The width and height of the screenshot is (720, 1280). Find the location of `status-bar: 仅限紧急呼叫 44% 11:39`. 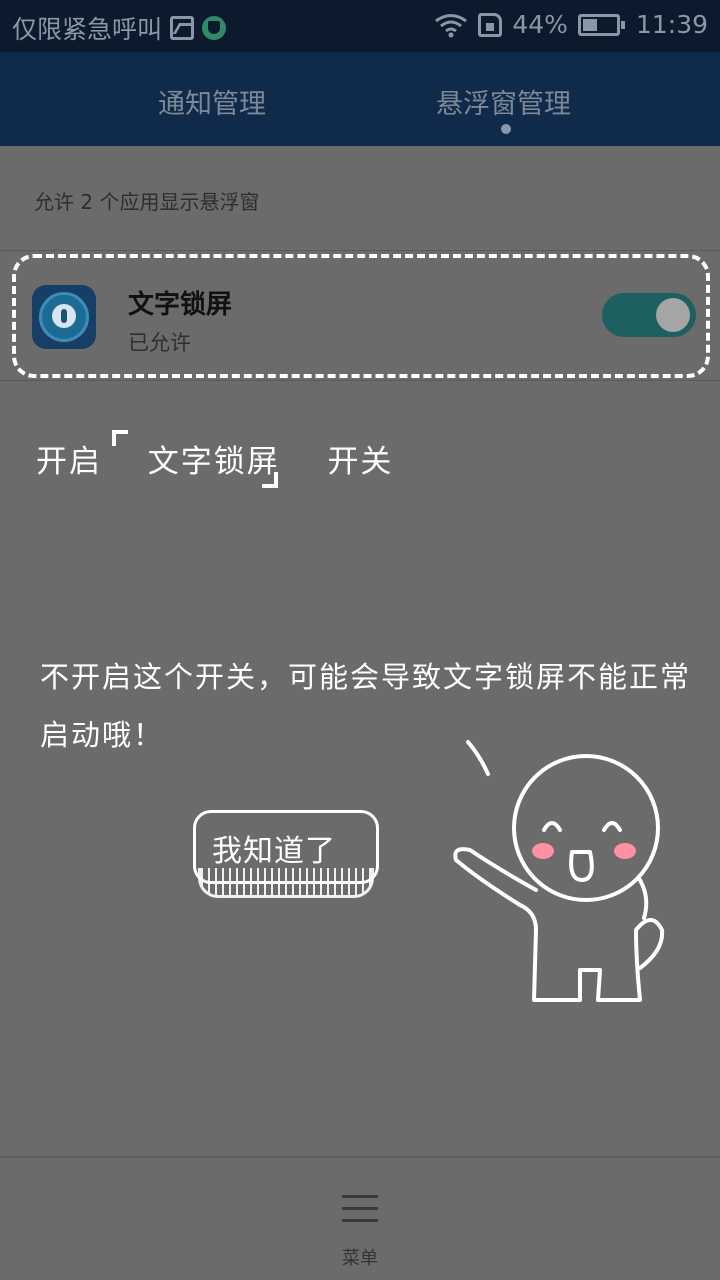

status-bar: 仅限紧急呼叫 44% 11:39 is located at coordinates (360, 26).